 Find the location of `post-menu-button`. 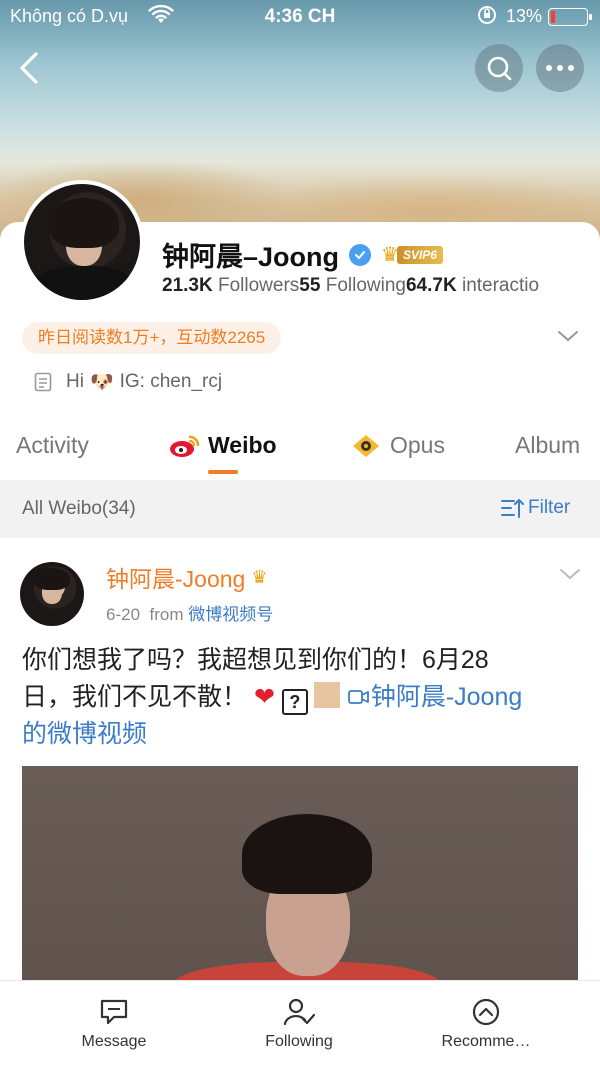

post-menu-button is located at coordinates (570, 576).